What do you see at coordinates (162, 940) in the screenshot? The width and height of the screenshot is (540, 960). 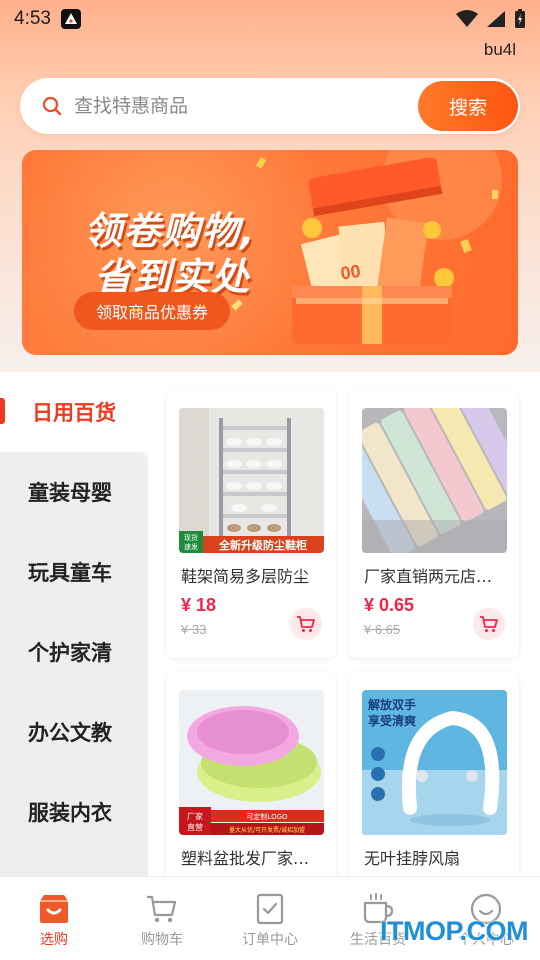 I see `tab-label: 购物车` at bounding box center [162, 940].